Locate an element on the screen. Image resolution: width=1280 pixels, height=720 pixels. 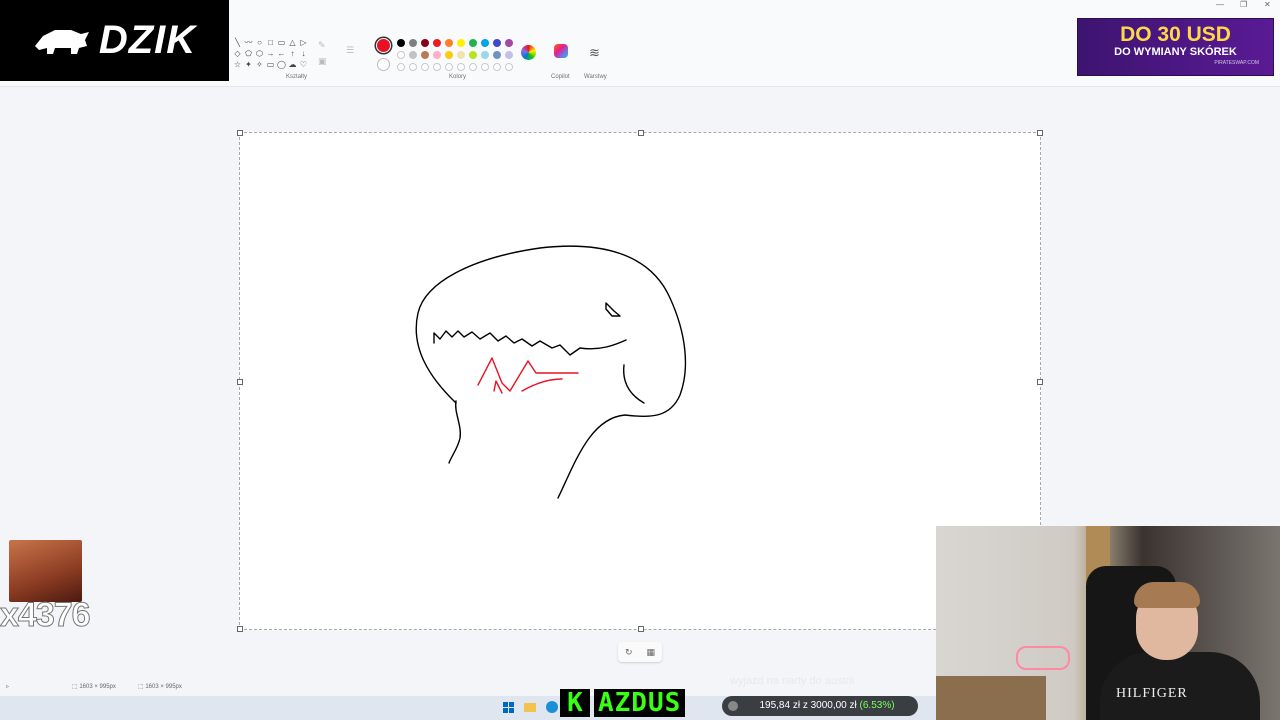
selection-size: ⬚ 1603 × 995px is located at coordinates (94, 686).